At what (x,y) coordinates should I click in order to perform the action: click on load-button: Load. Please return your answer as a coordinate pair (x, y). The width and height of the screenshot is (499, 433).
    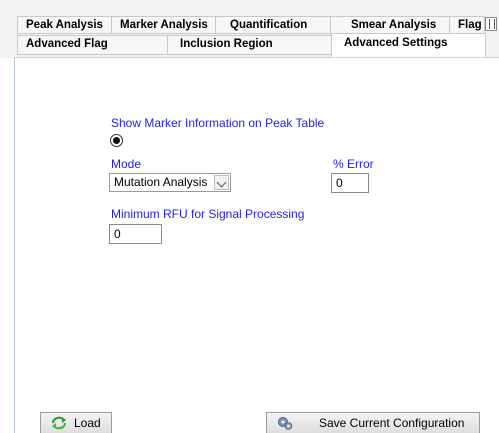
    Looking at the image, I should click on (76, 422).